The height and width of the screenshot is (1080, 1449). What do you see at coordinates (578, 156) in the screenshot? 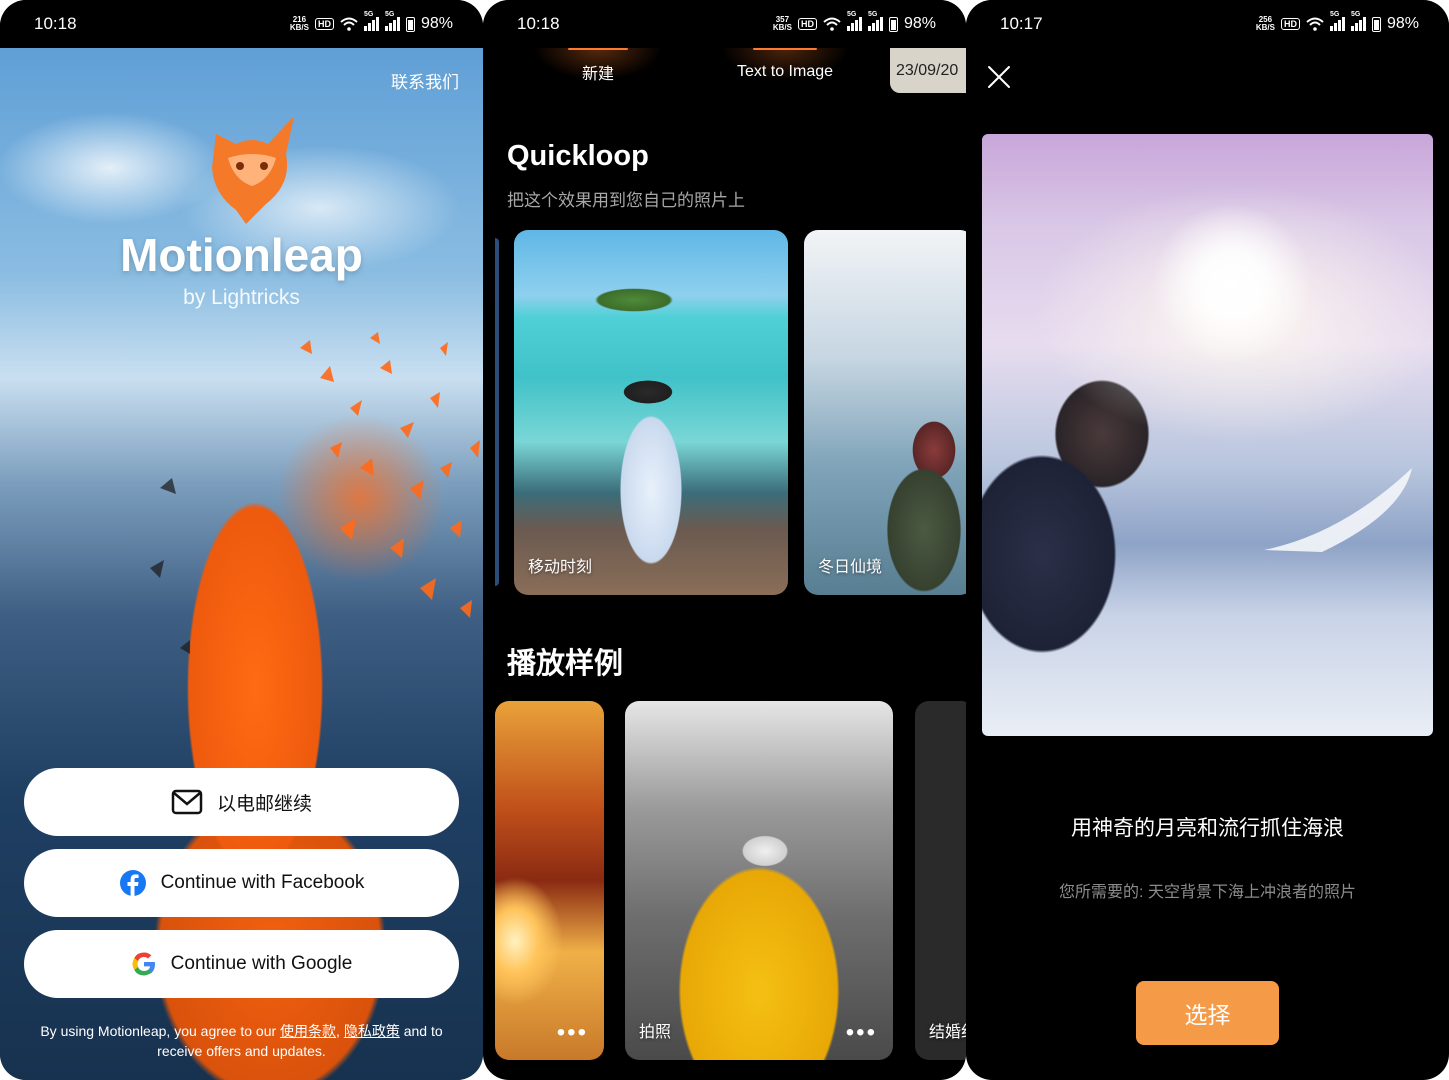
I see `quickloop-title: Quickloop` at bounding box center [578, 156].